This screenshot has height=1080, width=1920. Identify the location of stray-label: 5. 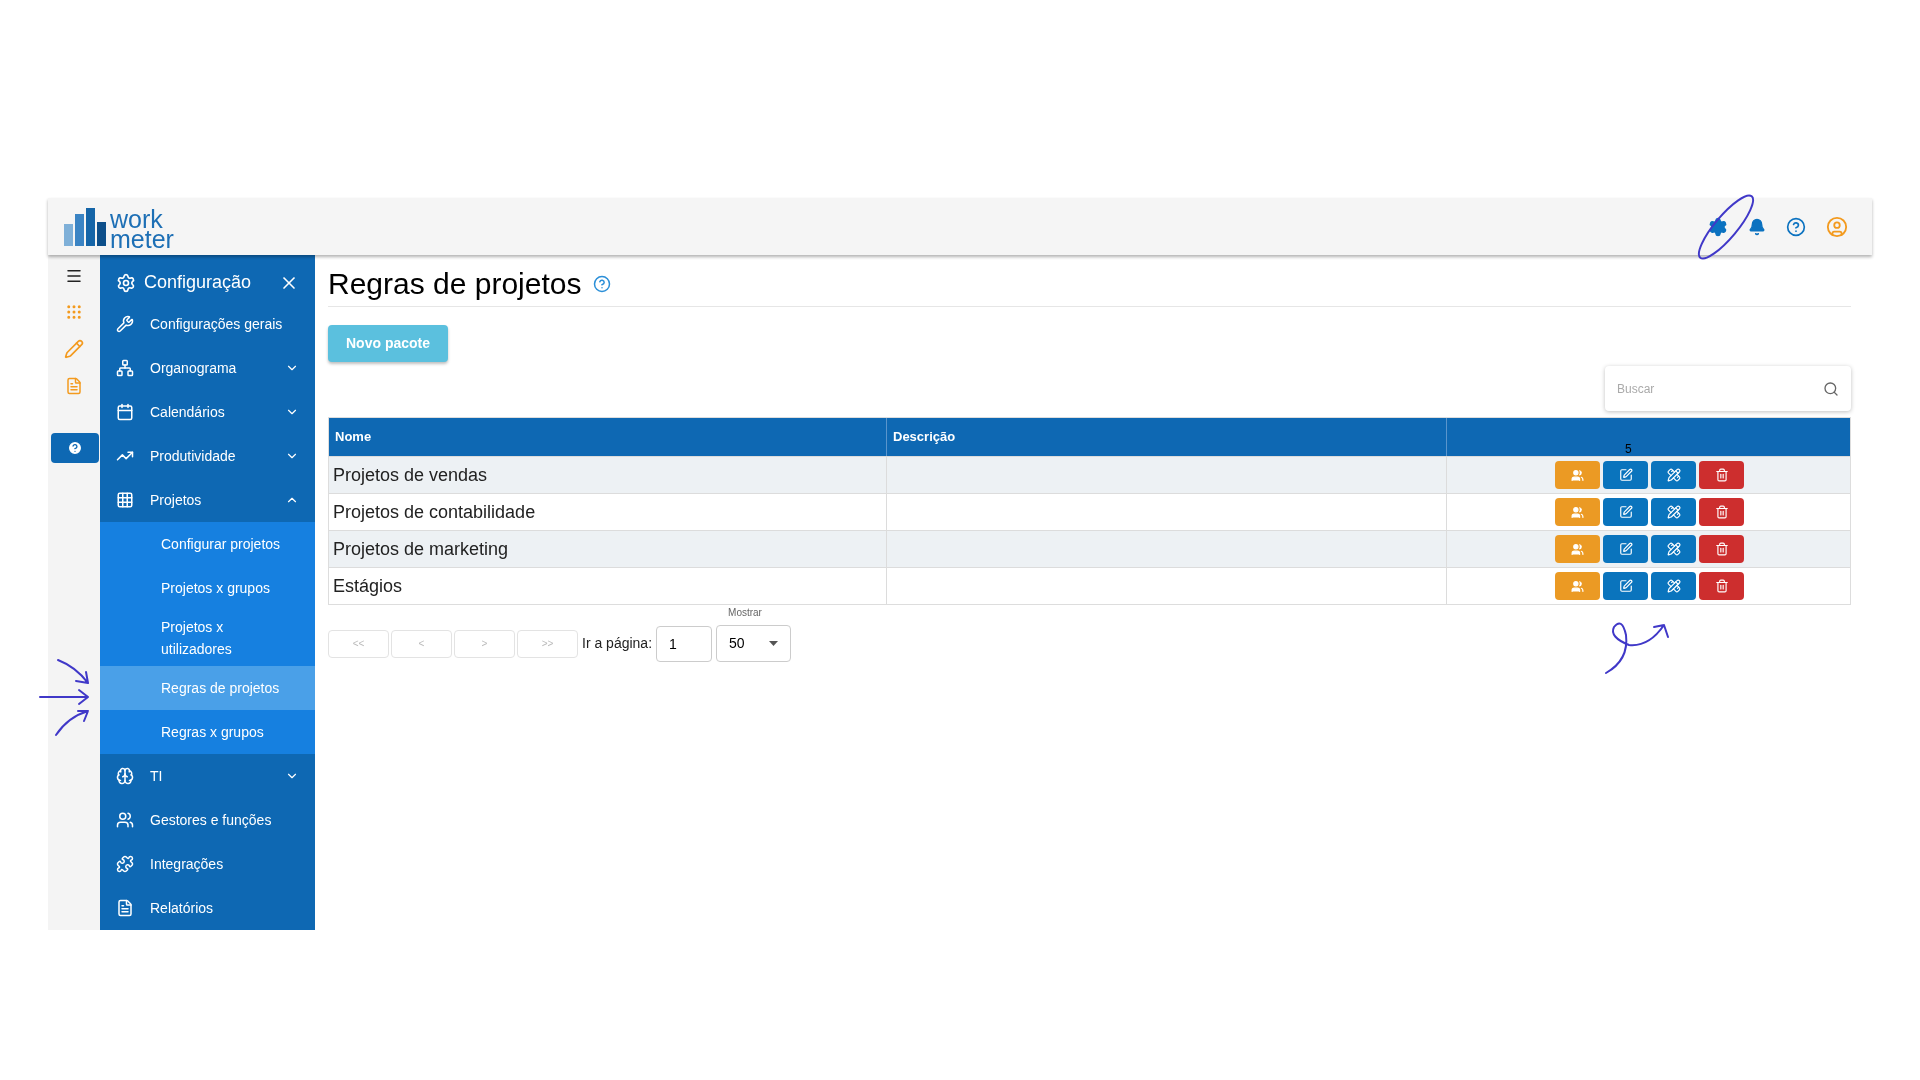
(1628, 449).